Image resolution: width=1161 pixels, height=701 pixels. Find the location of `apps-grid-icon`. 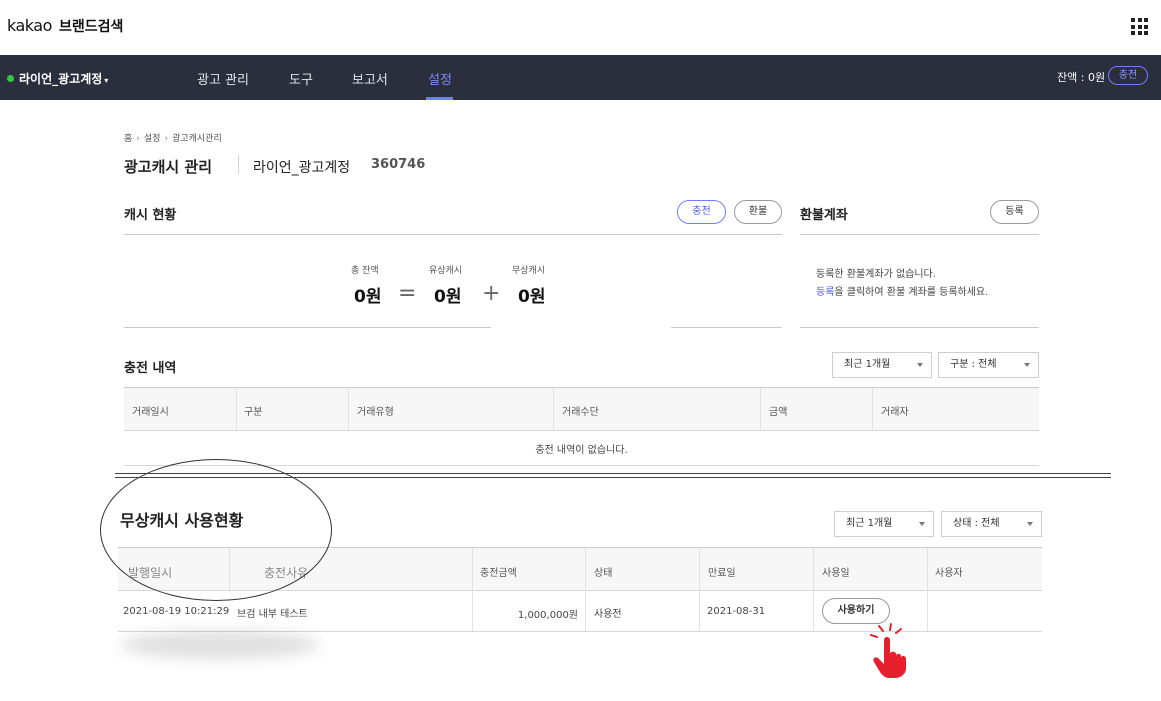

apps-grid-icon is located at coordinates (1139, 26).